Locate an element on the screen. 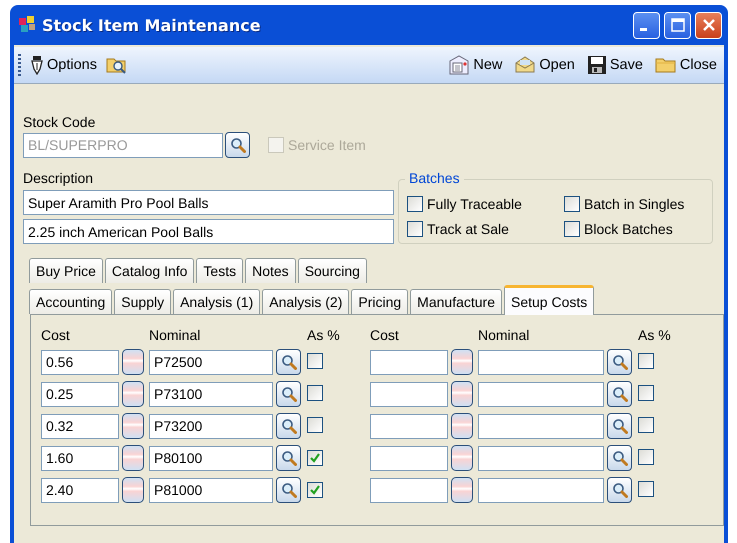 This screenshot has height=543, width=737. nominal-field: P73200 is located at coordinates (211, 426).